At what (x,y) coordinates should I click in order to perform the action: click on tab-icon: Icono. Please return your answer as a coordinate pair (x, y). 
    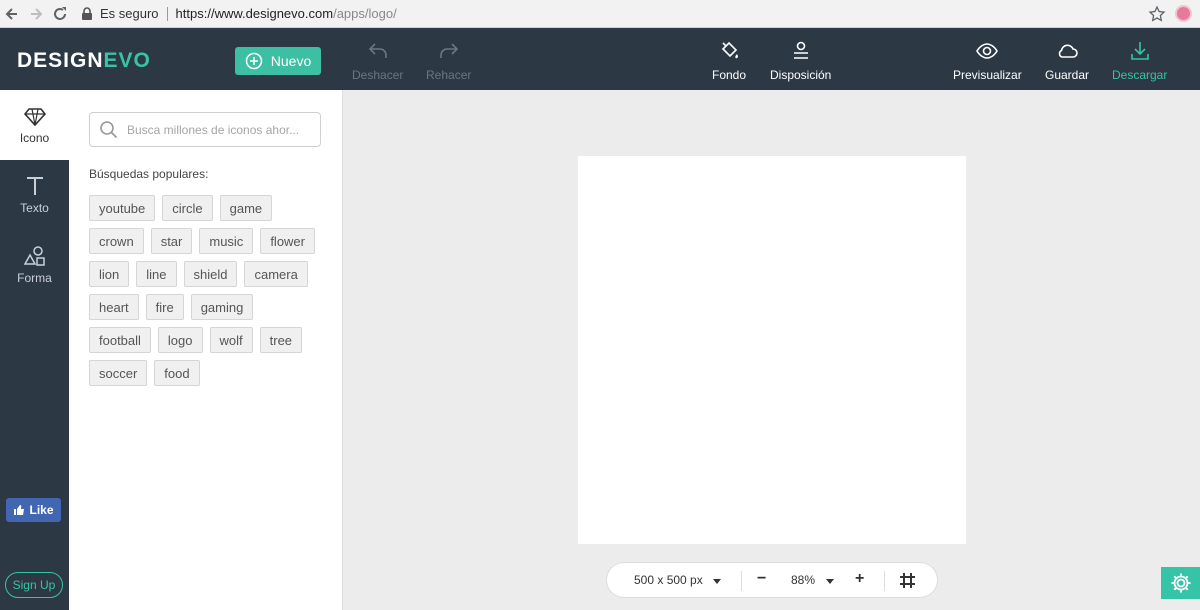
    Looking at the image, I should click on (34, 125).